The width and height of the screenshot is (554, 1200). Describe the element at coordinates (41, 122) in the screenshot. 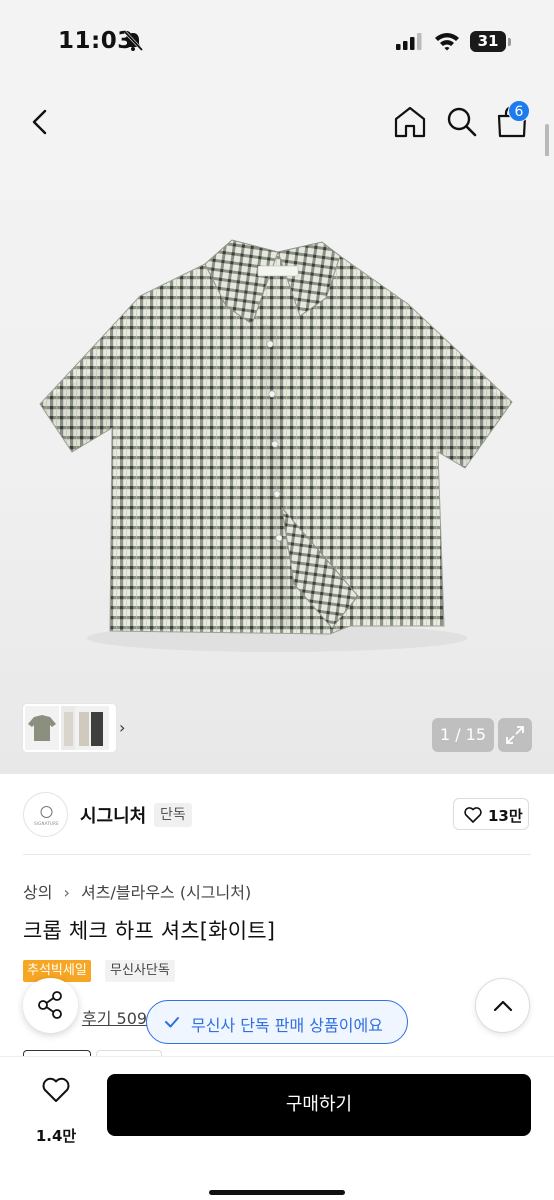

I see `back-arrow-icon` at that location.